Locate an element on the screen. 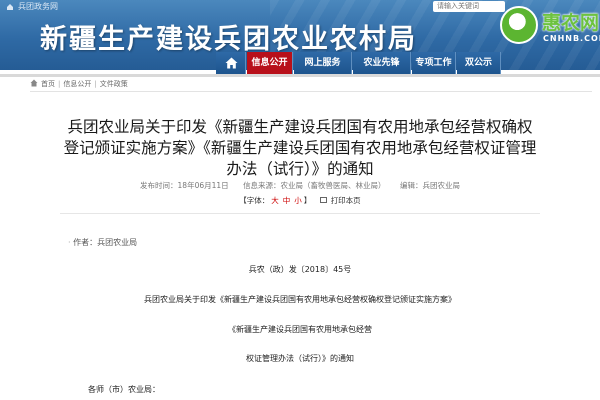 The width and height of the screenshot is (600, 400). author: 作者：兵团农业局 is located at coordinates (105, 242).